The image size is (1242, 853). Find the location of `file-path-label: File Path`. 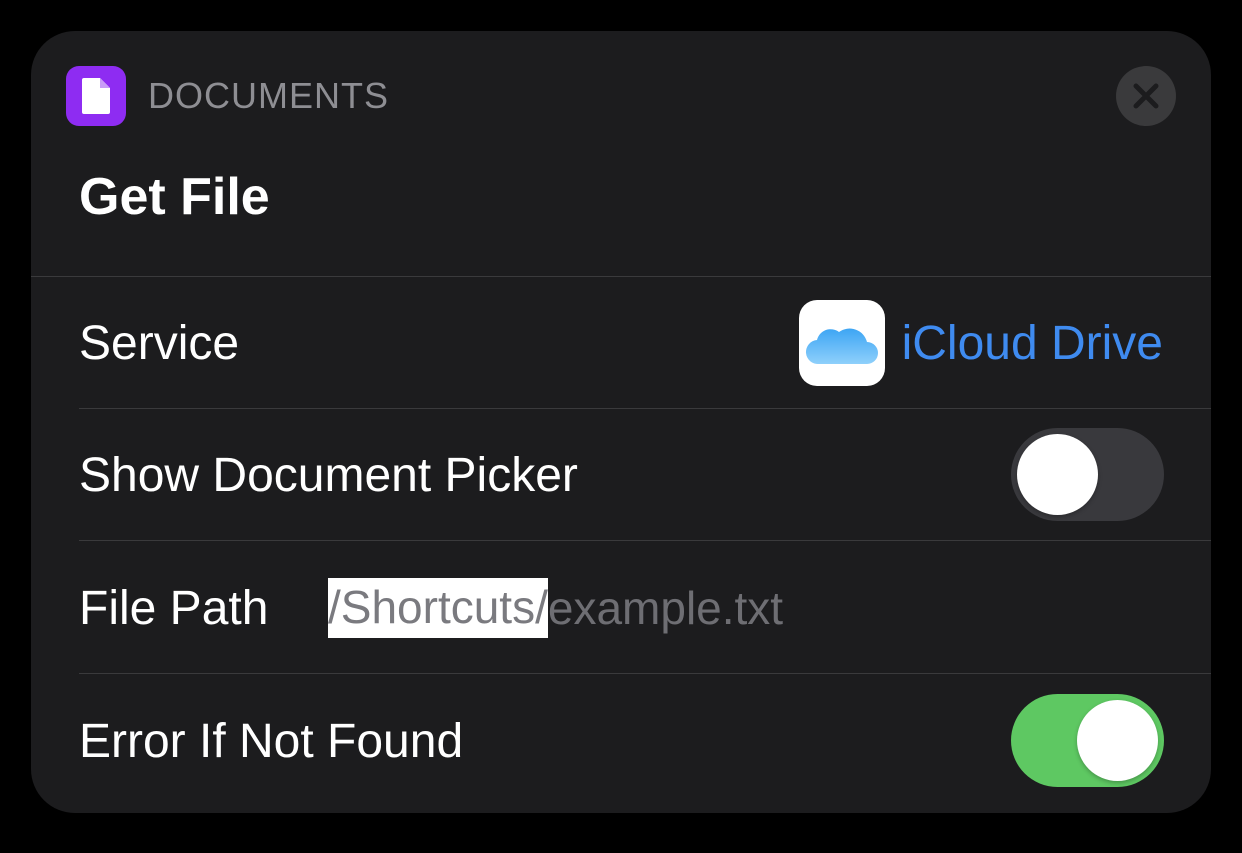

file-path-label: File Path is located at coordinates (174, 608).